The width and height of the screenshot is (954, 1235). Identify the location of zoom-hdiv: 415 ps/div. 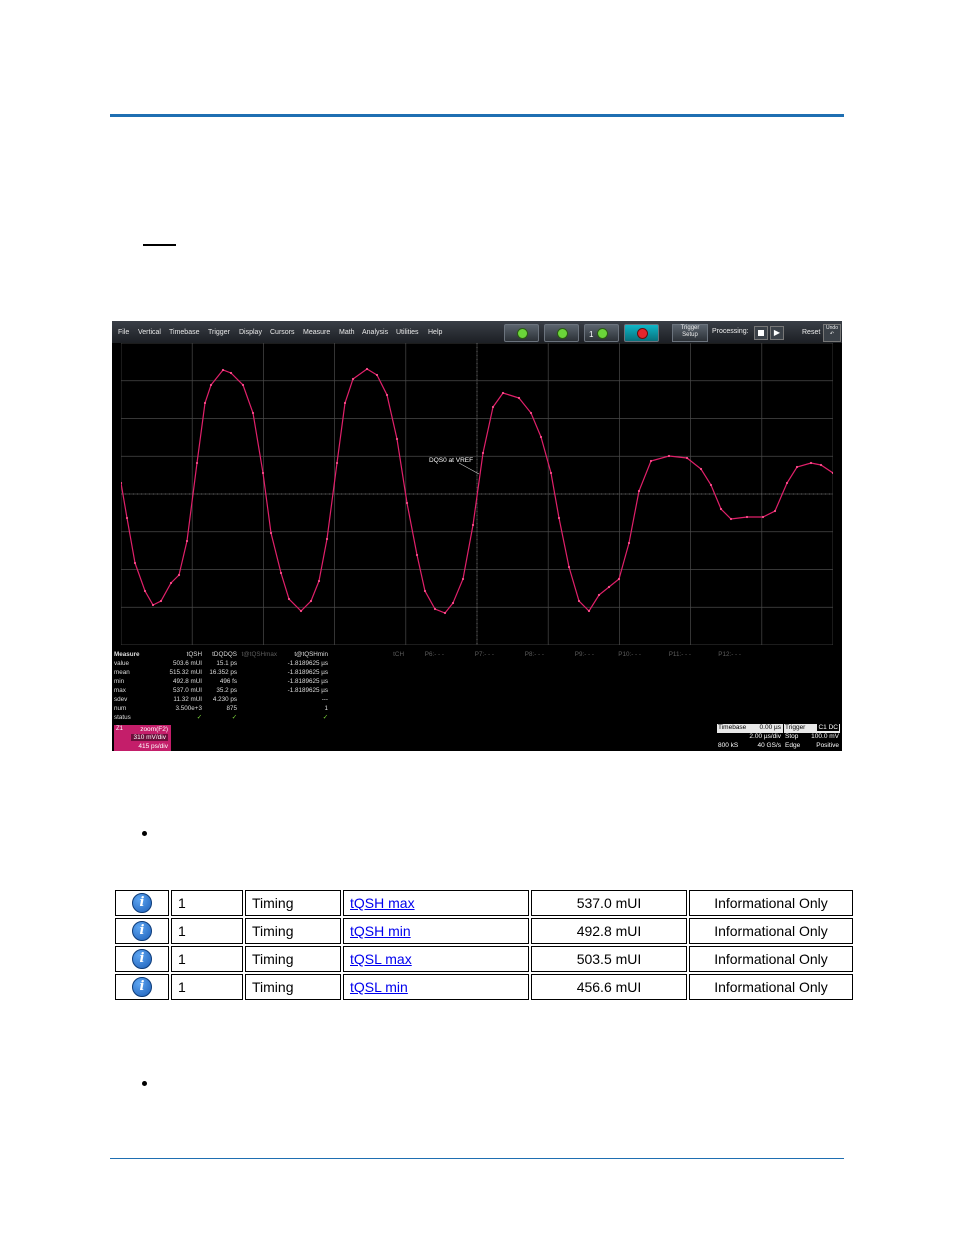
(153, 746).